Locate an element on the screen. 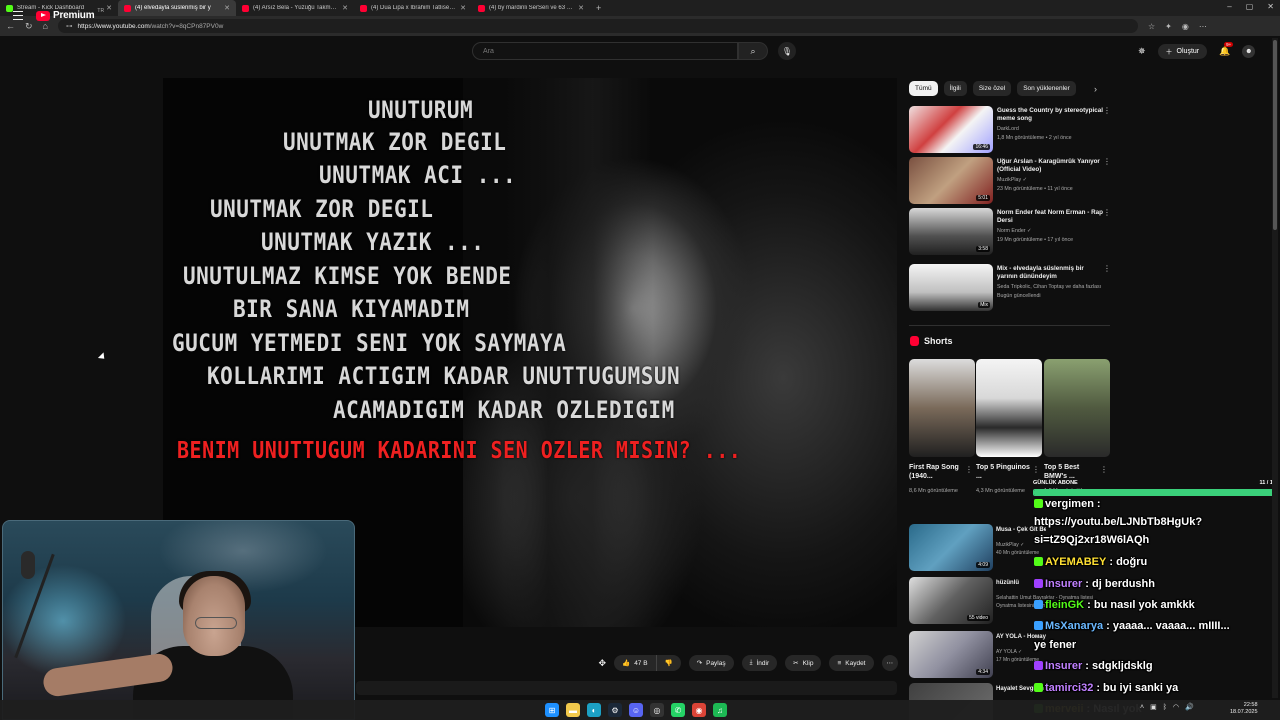 This screenshot has width=1280, height=720. channel-name: DarkLord is located at coordinates (1008, 129).